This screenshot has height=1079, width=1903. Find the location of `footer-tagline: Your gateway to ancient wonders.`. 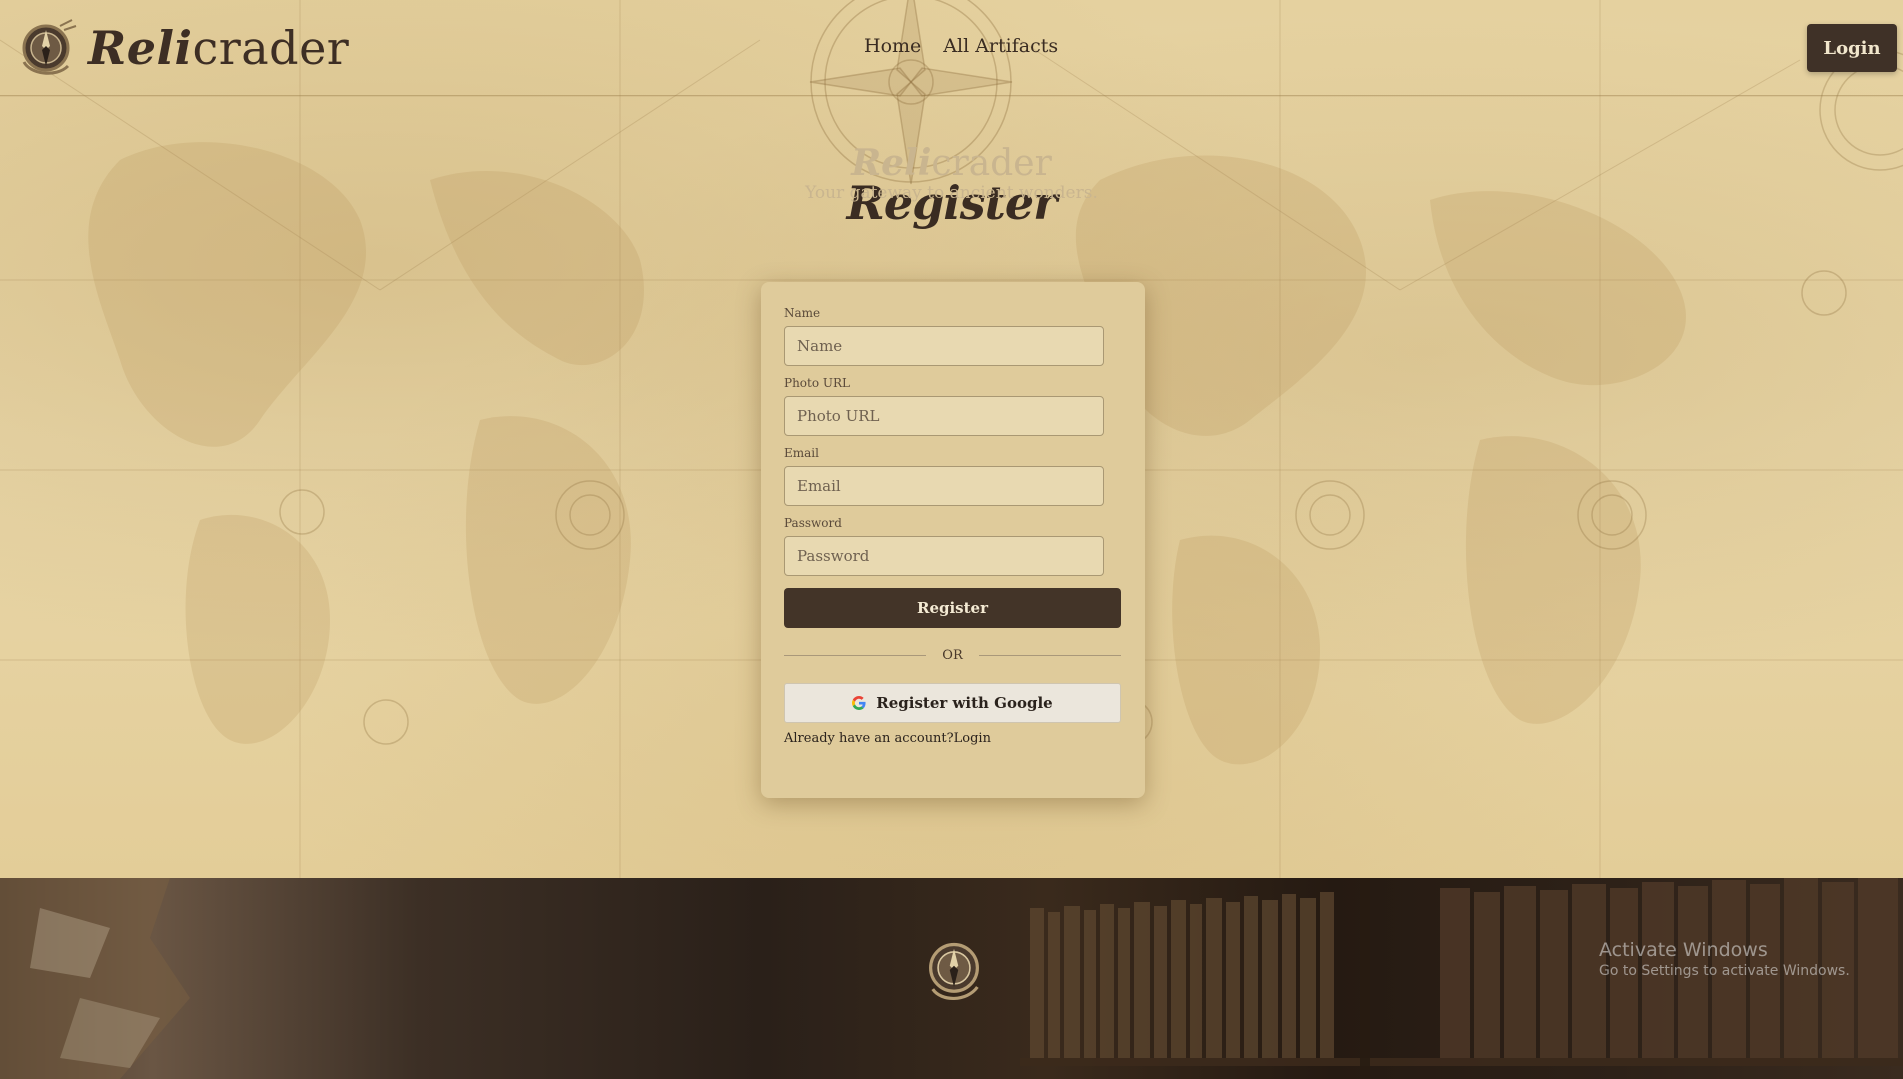

footer-tagline: Your gateway to ancient wonders. is located at coordinates (951, 193).